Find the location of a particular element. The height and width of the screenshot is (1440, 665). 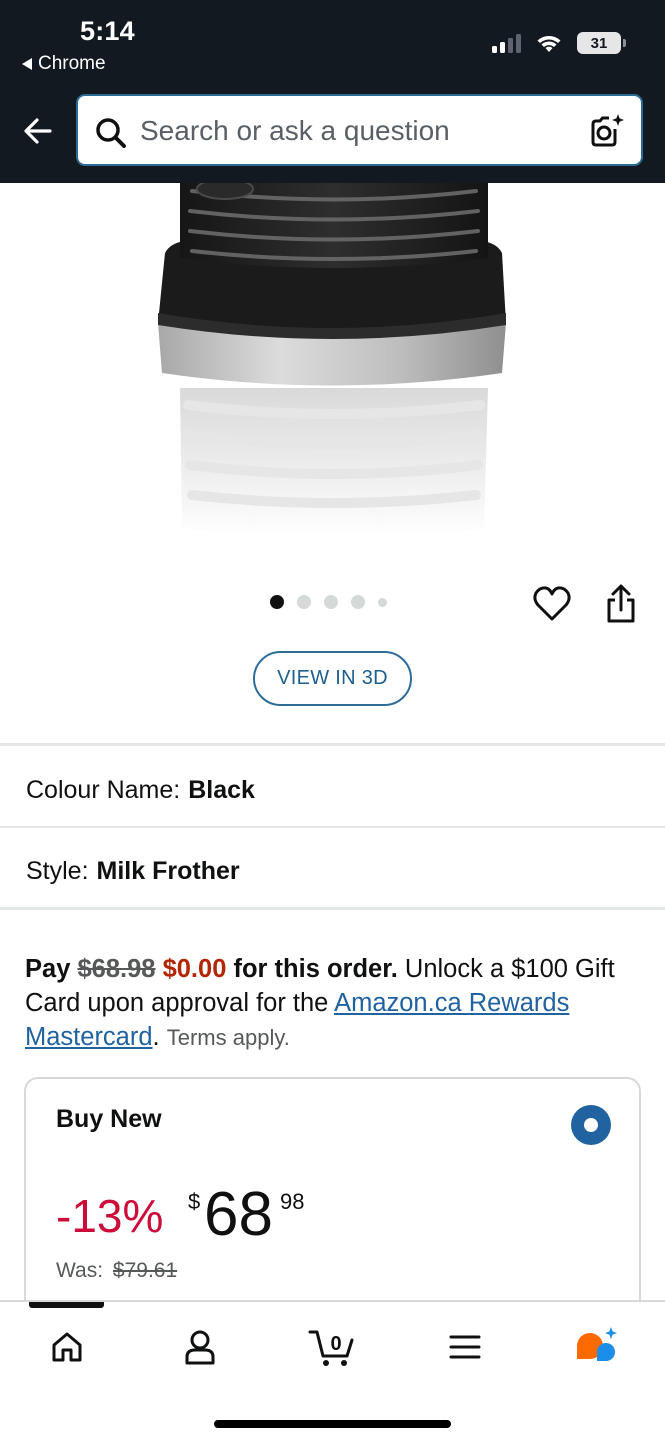

active-tab-indicator is located at coordinates (66, 1305).